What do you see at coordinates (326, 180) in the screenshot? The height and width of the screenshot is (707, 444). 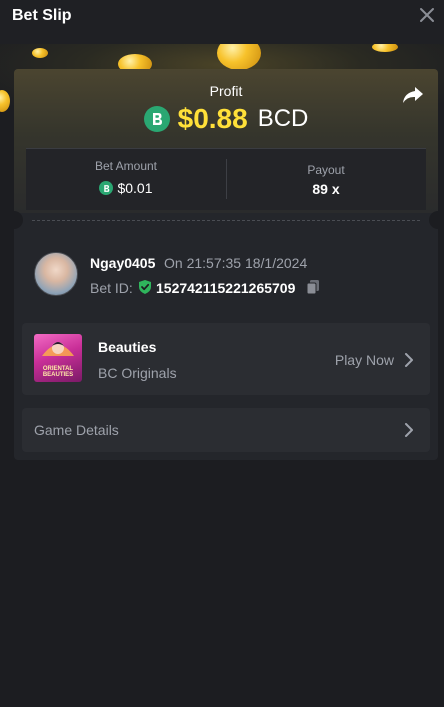 I see `payout-stat: Payout 89 x` at bounding box center [326, 180].